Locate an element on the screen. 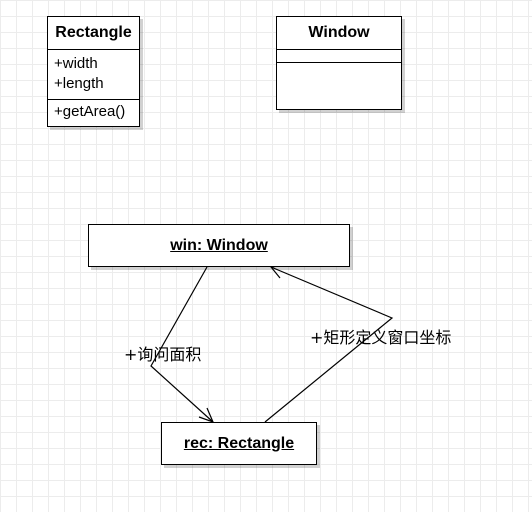  class-window-attributes is located at coordinates (339, 56).